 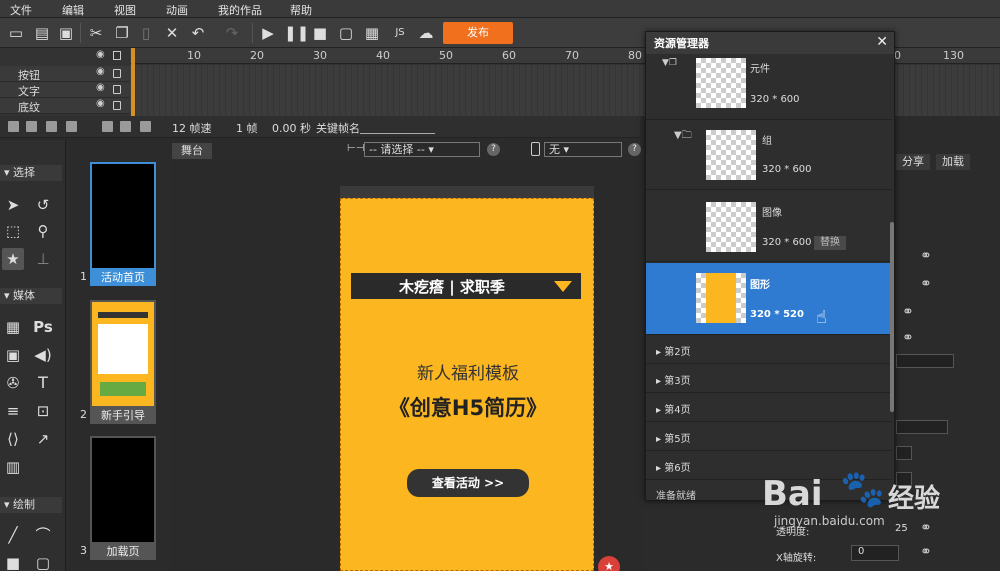 I want to click on star-tool-icon: ★, so click(x=13, y=259).